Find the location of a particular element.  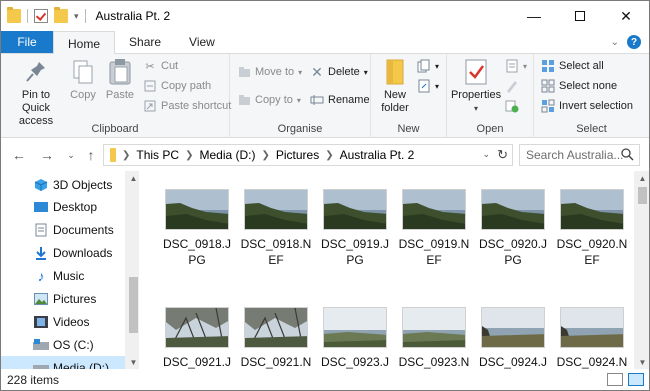

invert-selection-icon is located at coordinates (548, 106).